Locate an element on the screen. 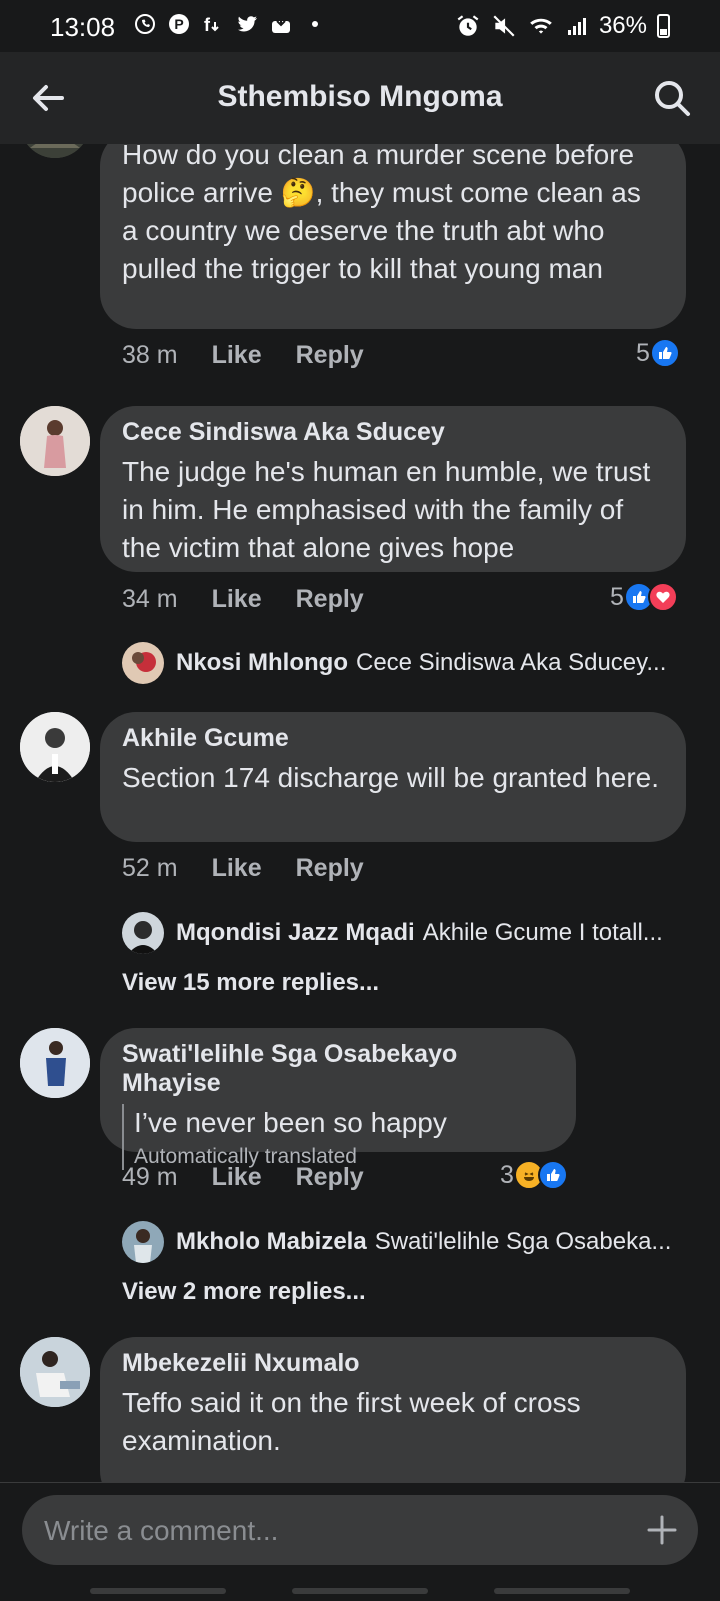 This screenshot has height=1601, width=720. plus-icon is located at coordinates (662, 1530).